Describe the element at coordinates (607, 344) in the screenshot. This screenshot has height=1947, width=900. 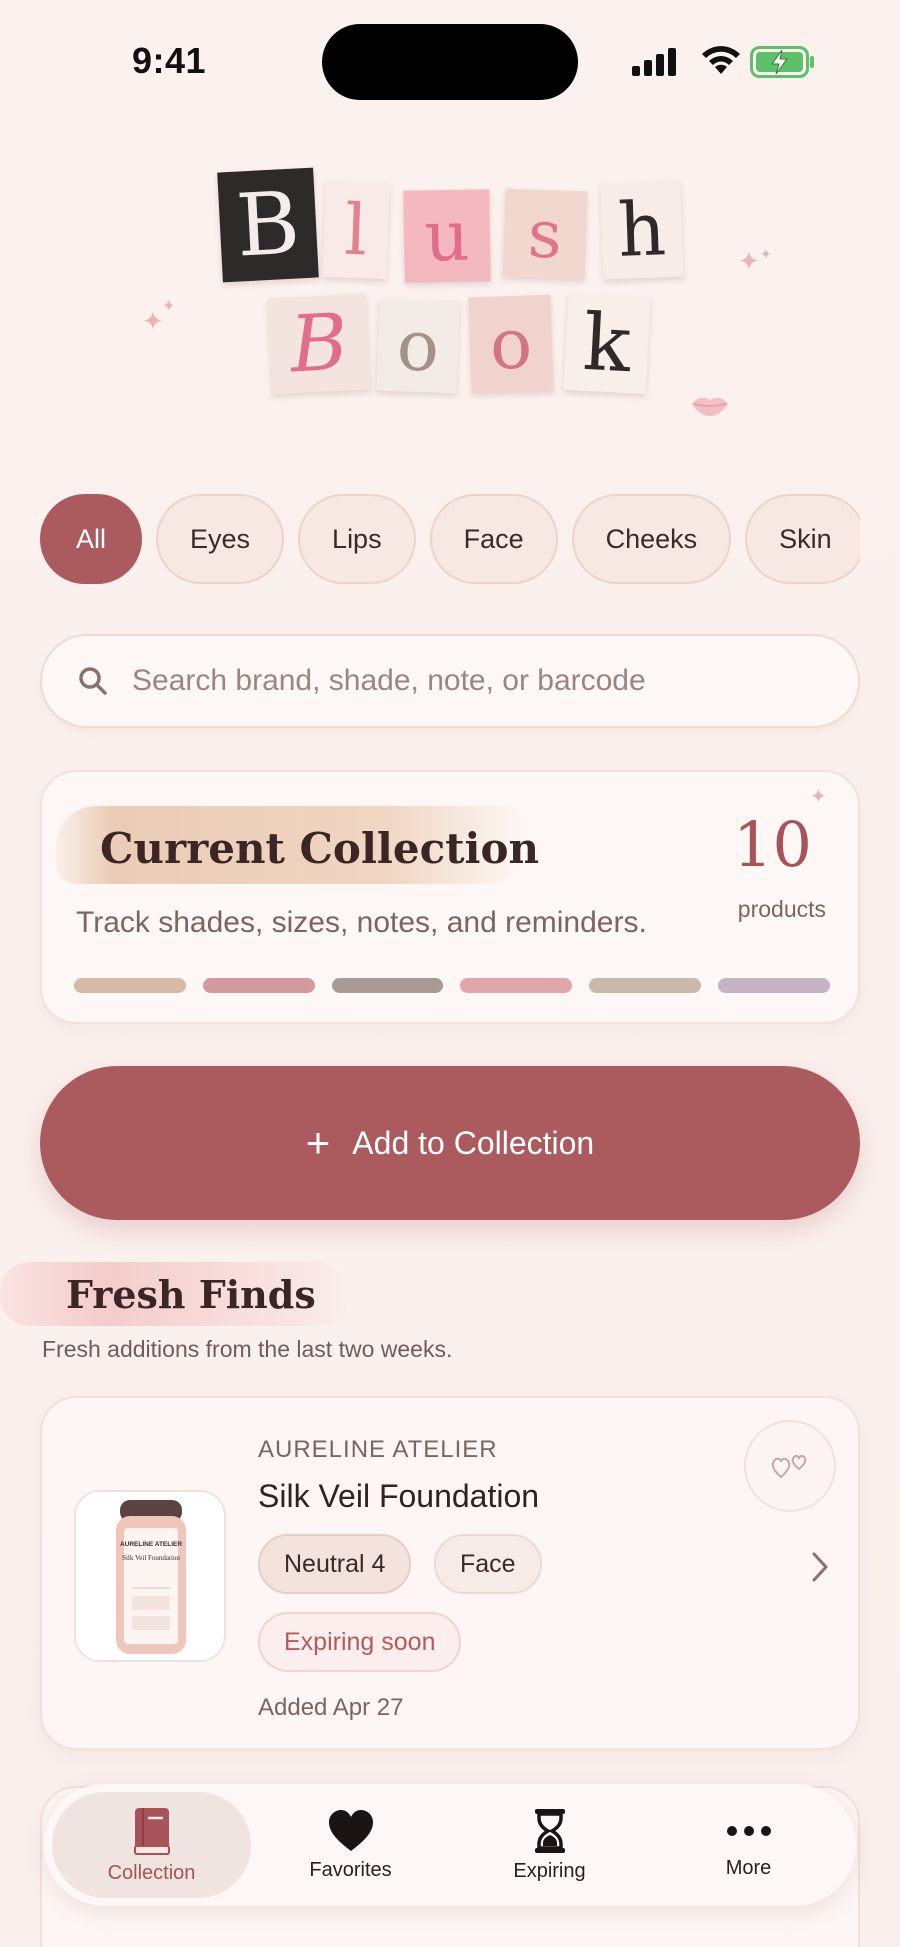
I see `logo-letter-tile: k` at that location.